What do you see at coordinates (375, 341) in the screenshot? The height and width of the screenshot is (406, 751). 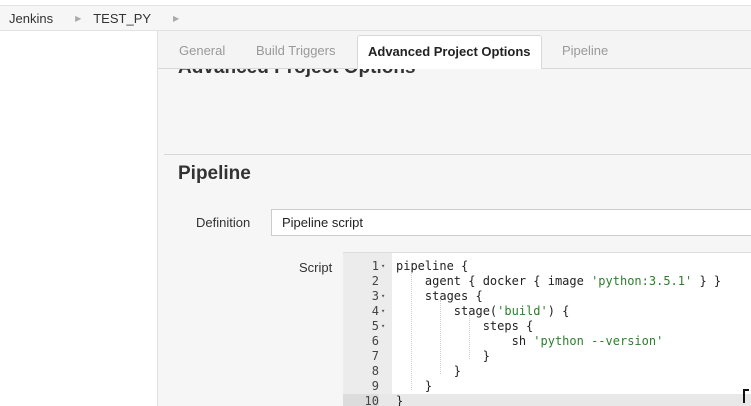 I see `line-number: 6` at bounding box center [375, 341].